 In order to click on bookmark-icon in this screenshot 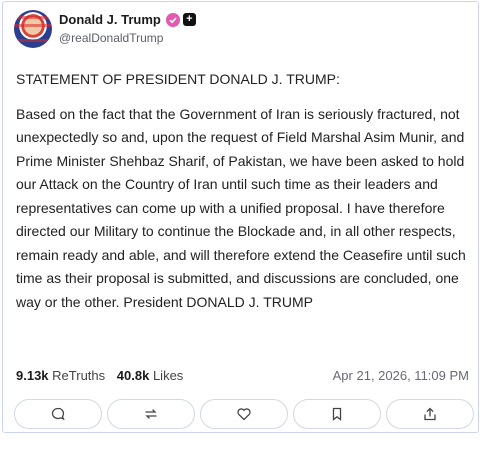, I will do `click(337, 414)`.